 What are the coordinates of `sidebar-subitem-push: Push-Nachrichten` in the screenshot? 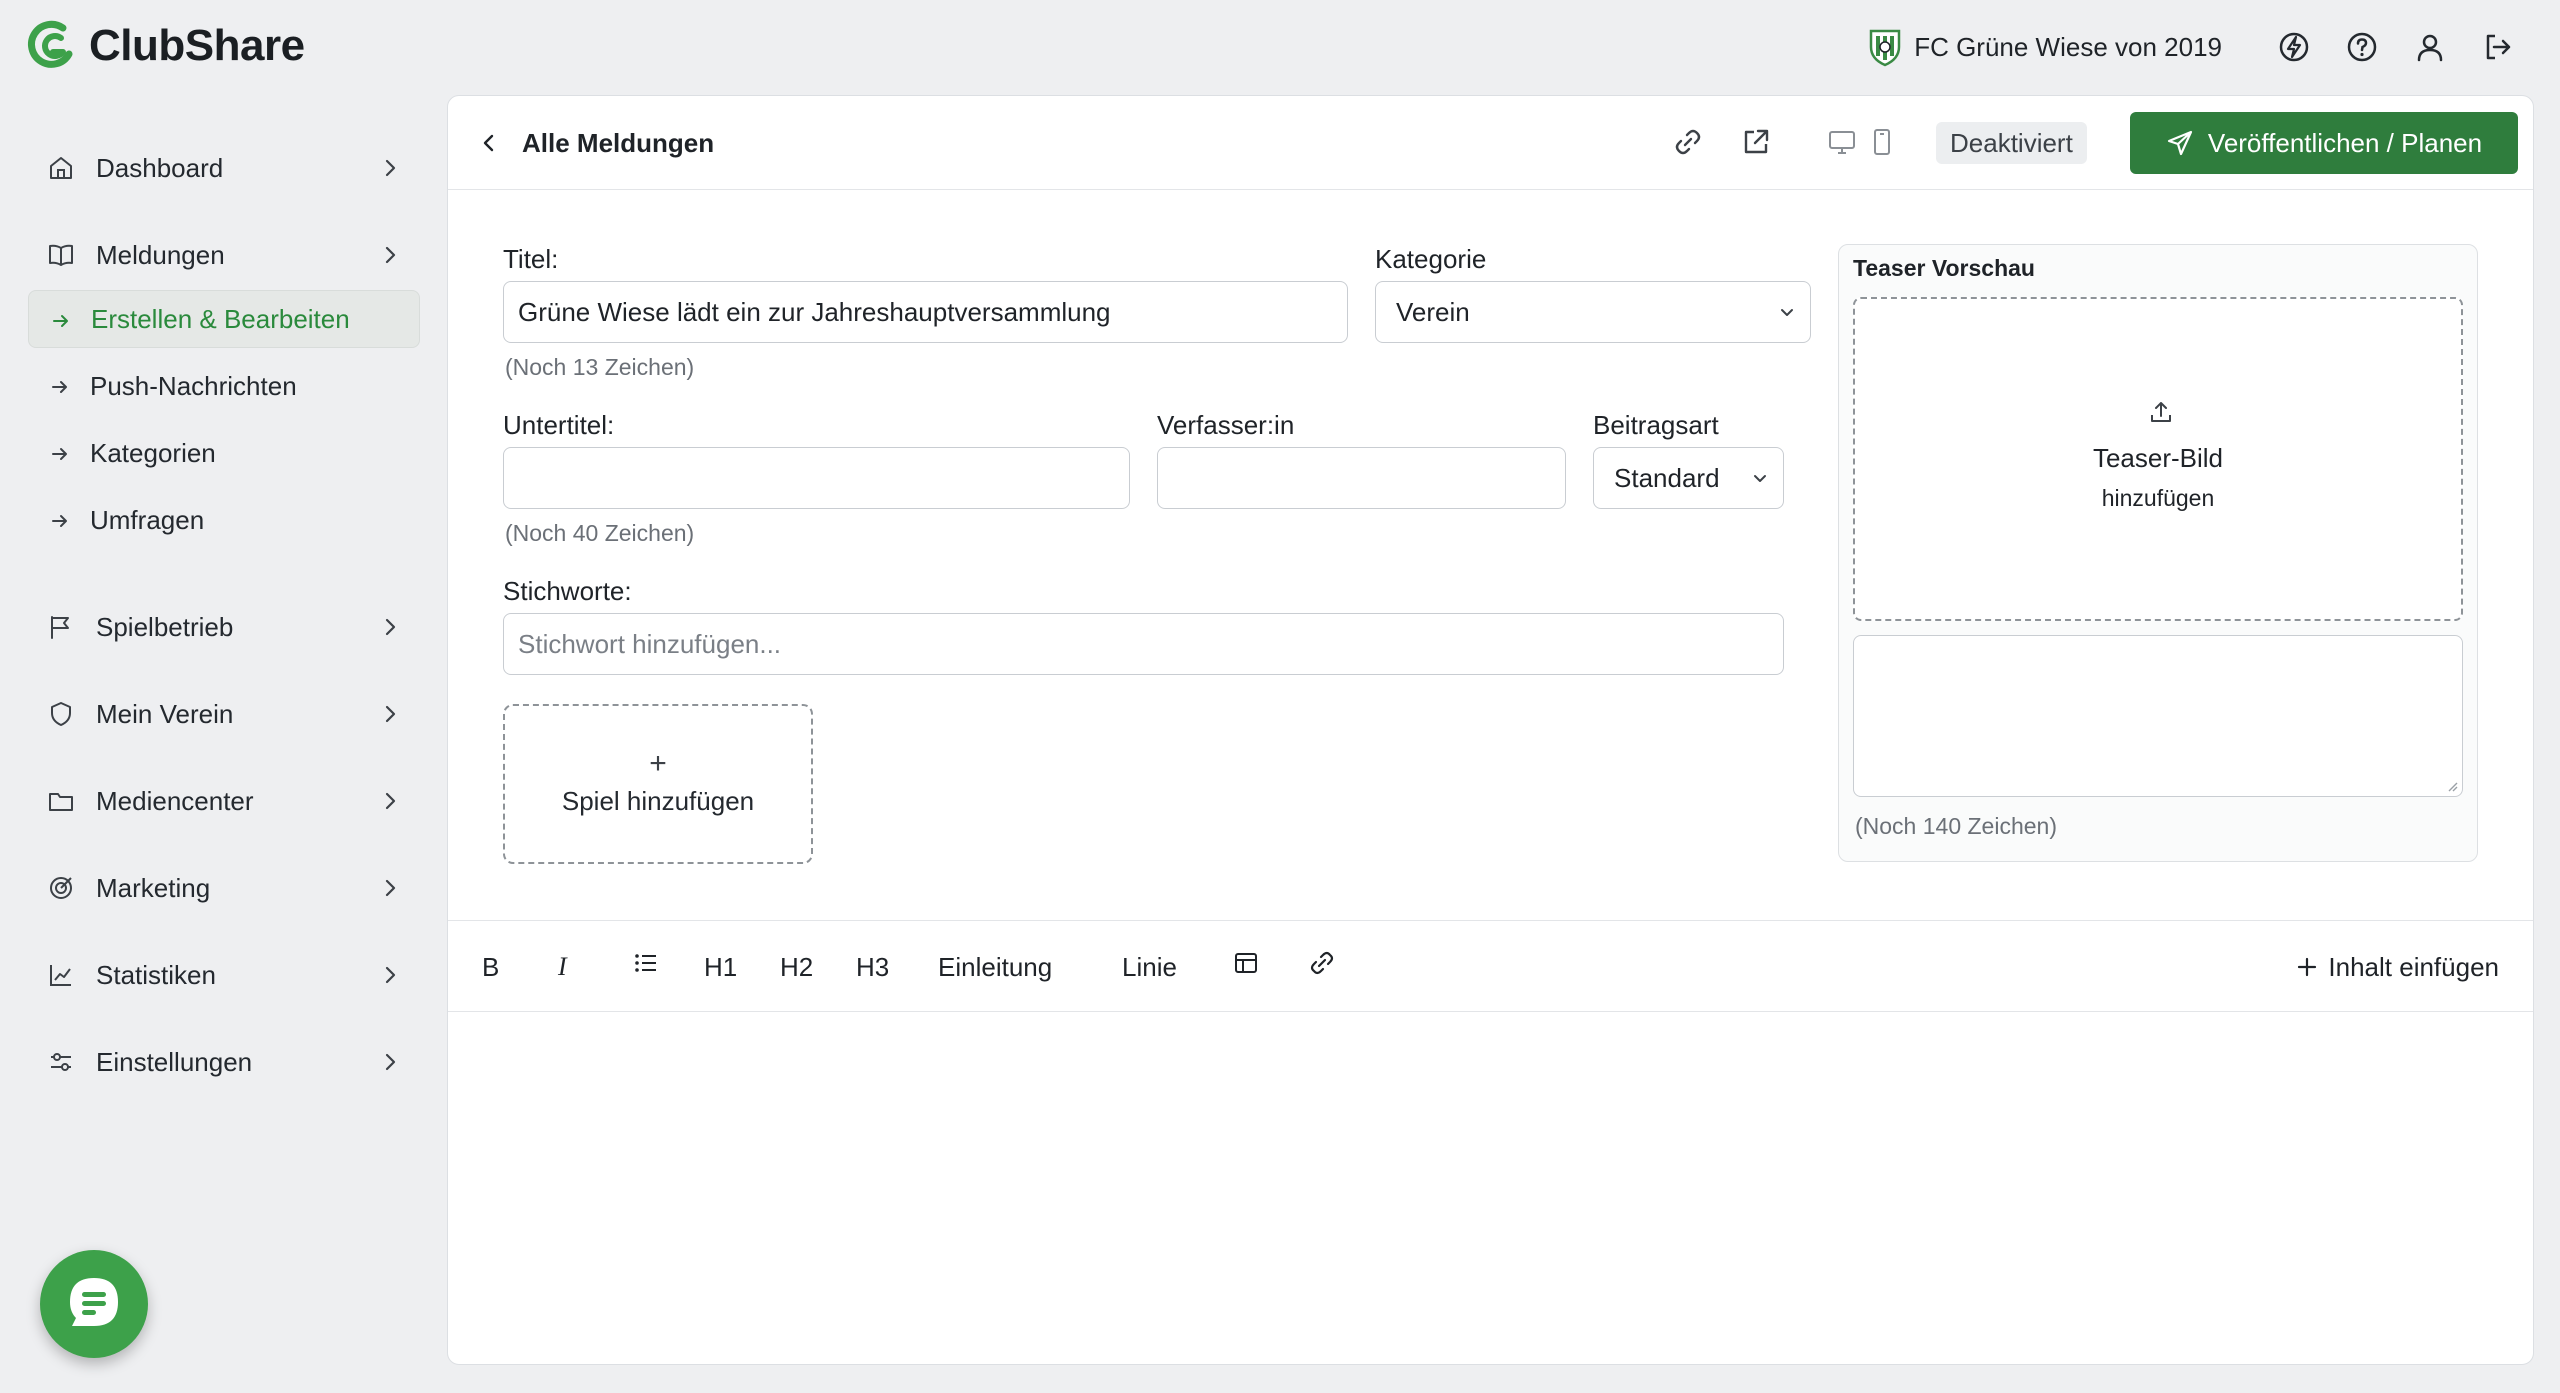 It's located at (224, 386).